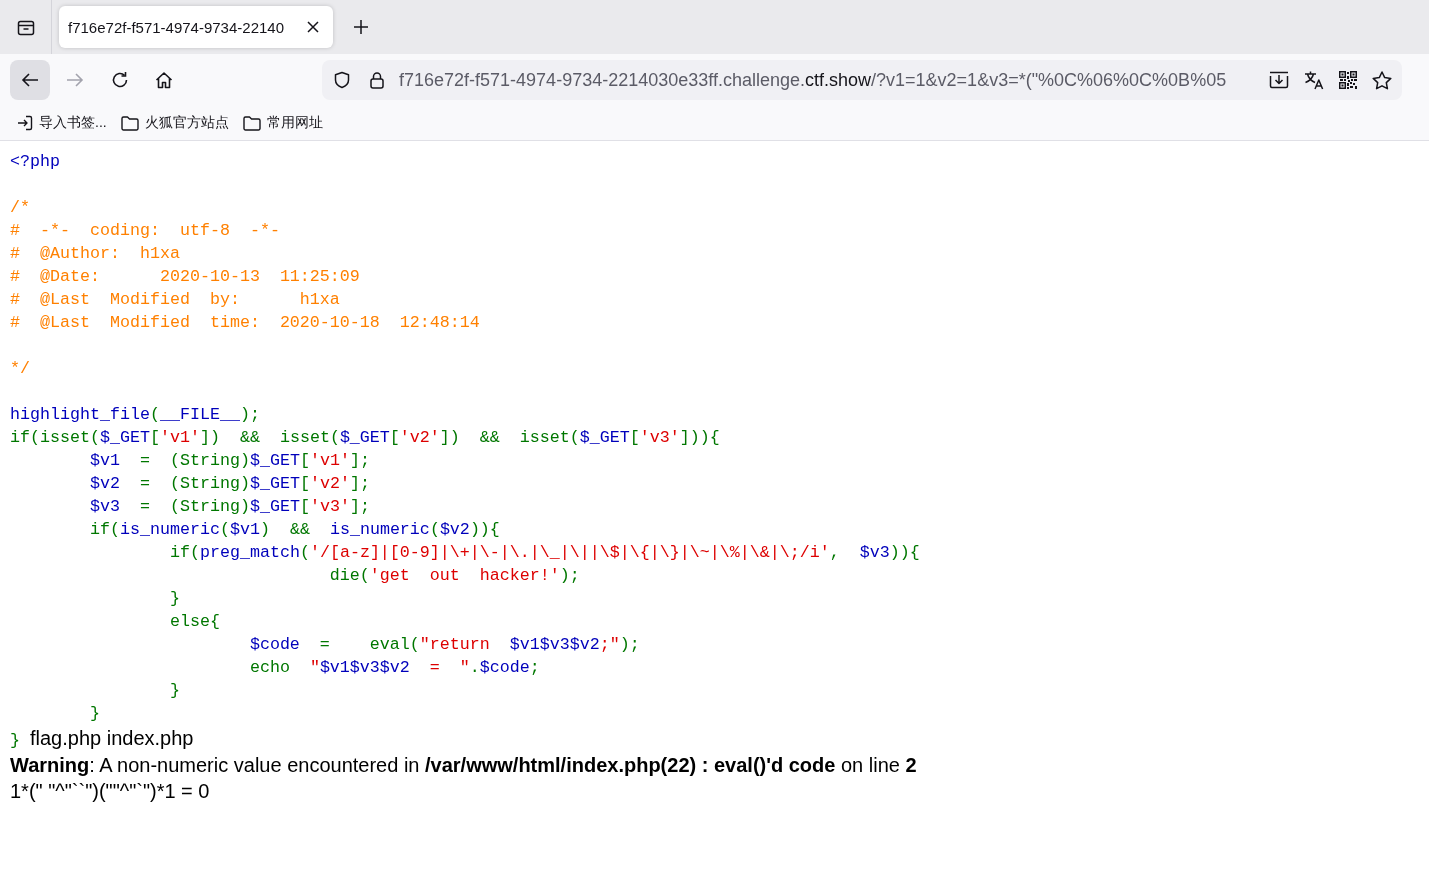 This screenshot has height=894, width=1429. I want to click on bookmark-item: 常用网址, so click(282, 123).